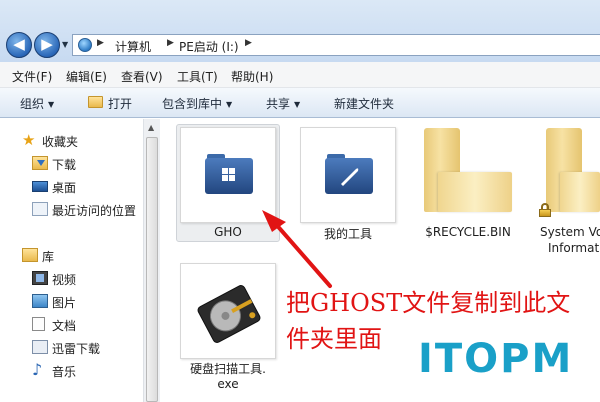 The height and width of the screenshot is (402, 600). I want to click on computer-globe-icon, so click(85, 45).